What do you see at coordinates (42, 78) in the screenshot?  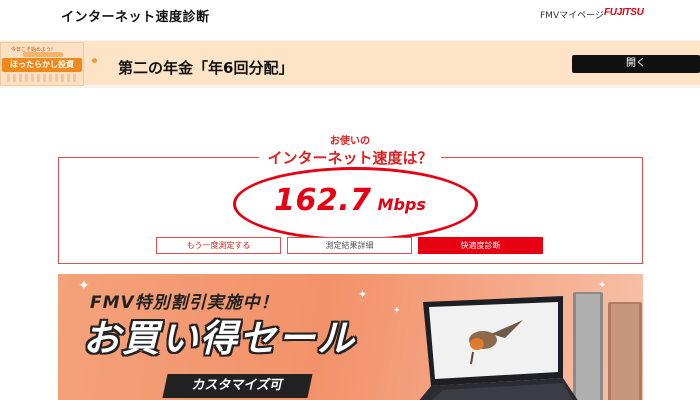 I see `ad-thumb-decoration` at bounding box center [42, 78].